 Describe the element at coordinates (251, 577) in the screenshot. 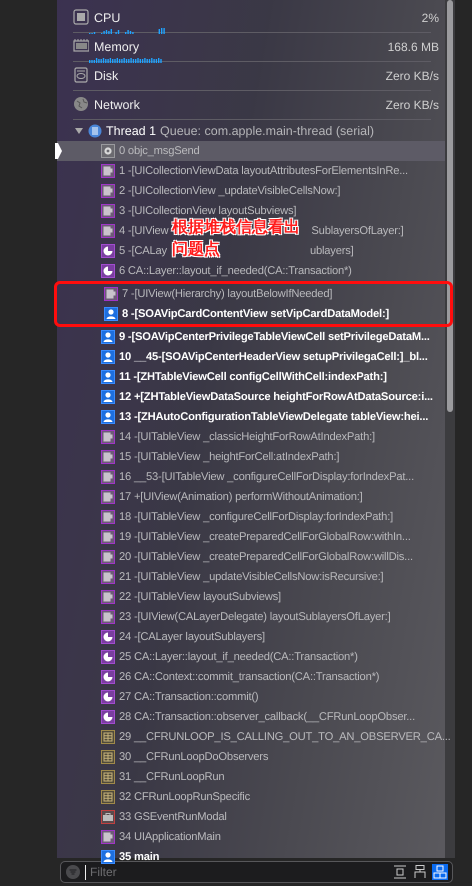

I see `frame-text: 21 -[UITableView _updateVisibleCellsNow:isRecursive:]` at that location.